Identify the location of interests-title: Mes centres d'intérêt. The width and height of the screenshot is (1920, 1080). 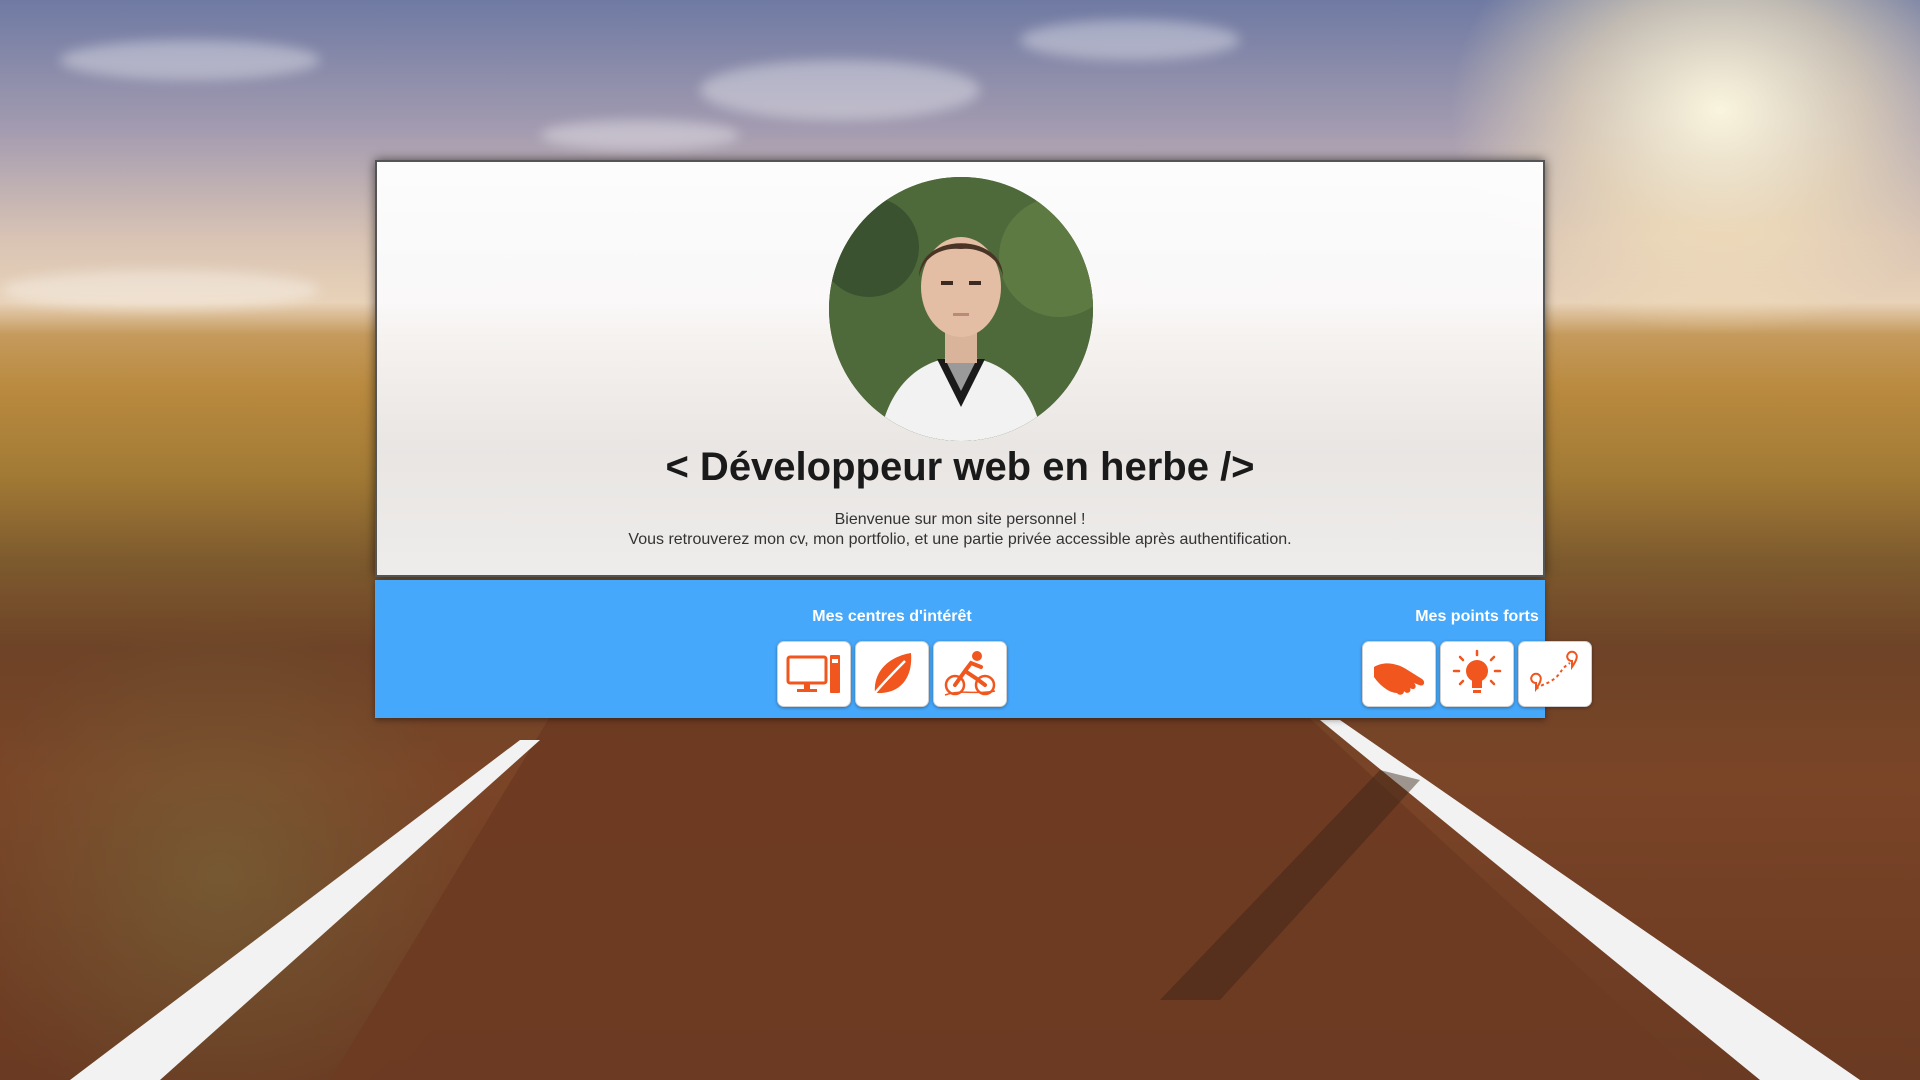
(892, 616).